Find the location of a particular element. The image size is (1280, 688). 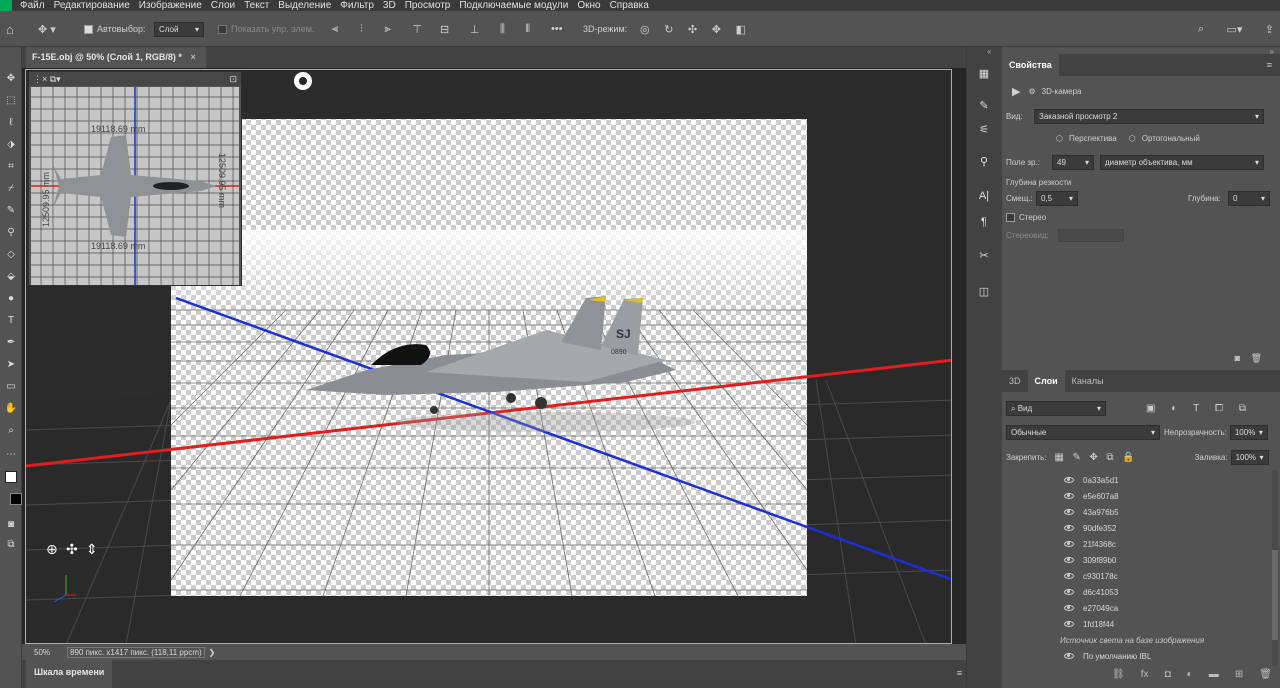

render-icon: ◙ is located at coordinates (1237, 358).